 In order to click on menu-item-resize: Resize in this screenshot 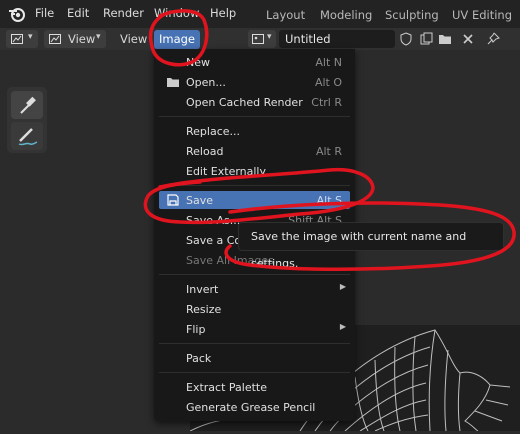, I will do `click(254, 309)`.